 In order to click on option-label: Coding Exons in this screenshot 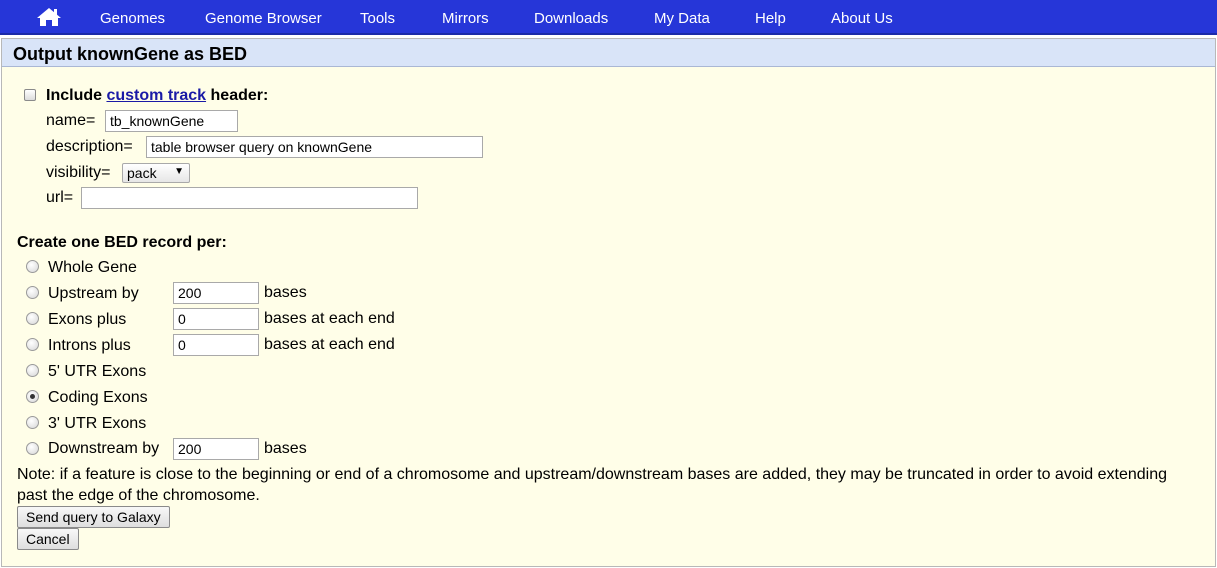, I will do `click(98, 397)`.